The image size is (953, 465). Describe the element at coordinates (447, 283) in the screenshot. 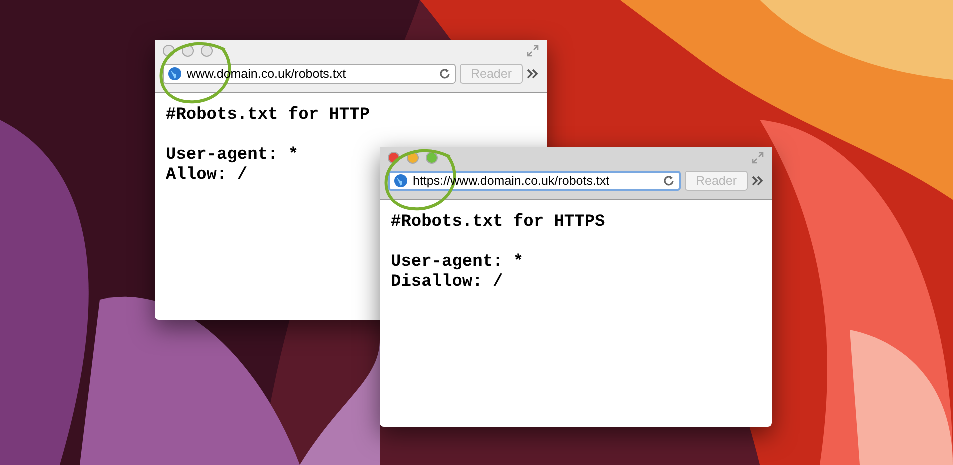

I see `code-line: Disallow: /` at that location.